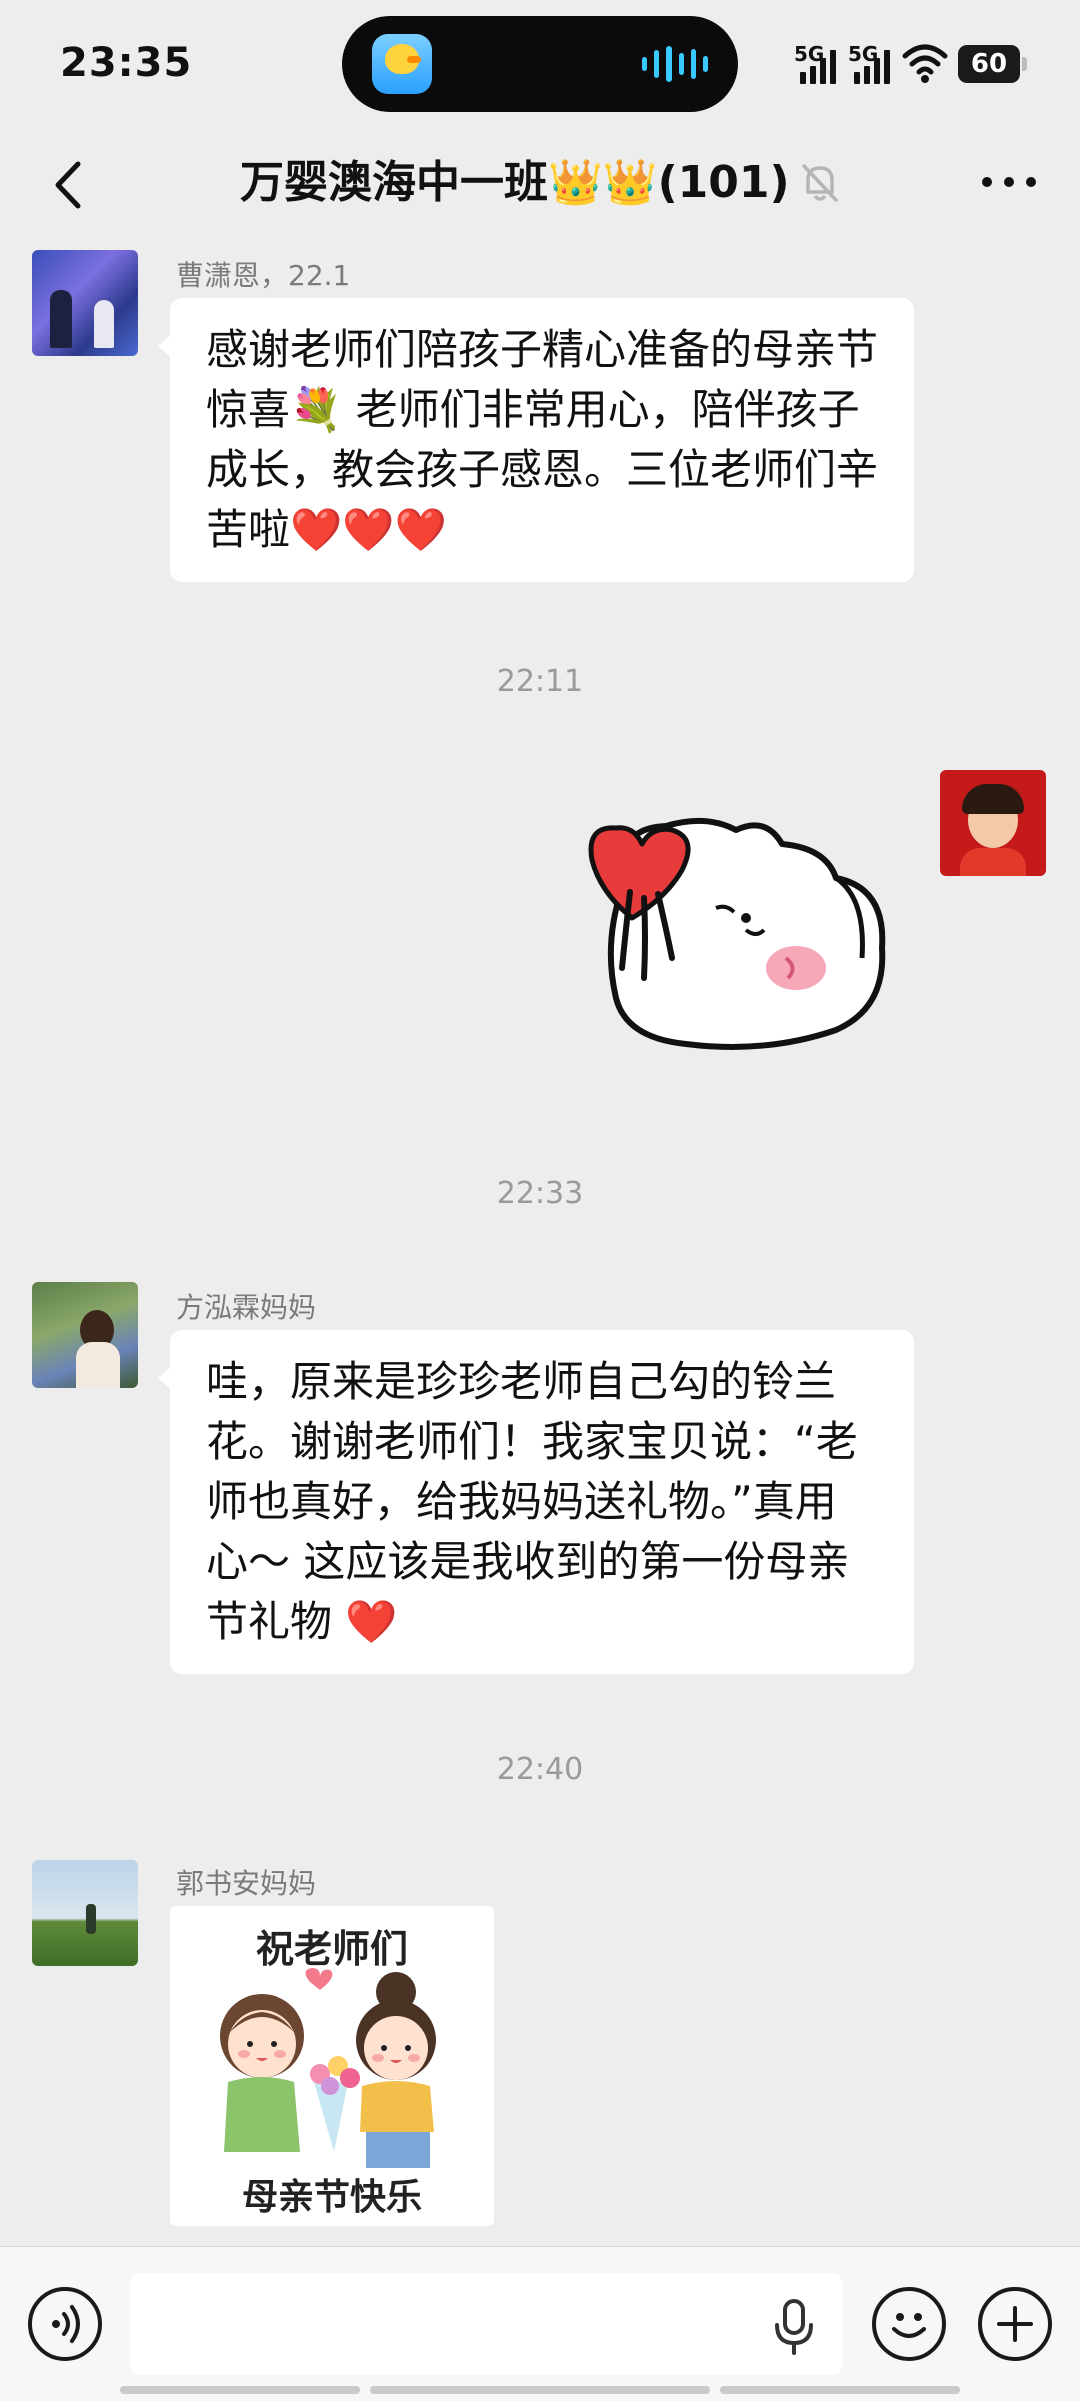 Image resolution: width=1080 pixels, height=2401 pixels. I want to click on chat-header: 万婴澳海中一班👑👑(101), so click(540, 185).